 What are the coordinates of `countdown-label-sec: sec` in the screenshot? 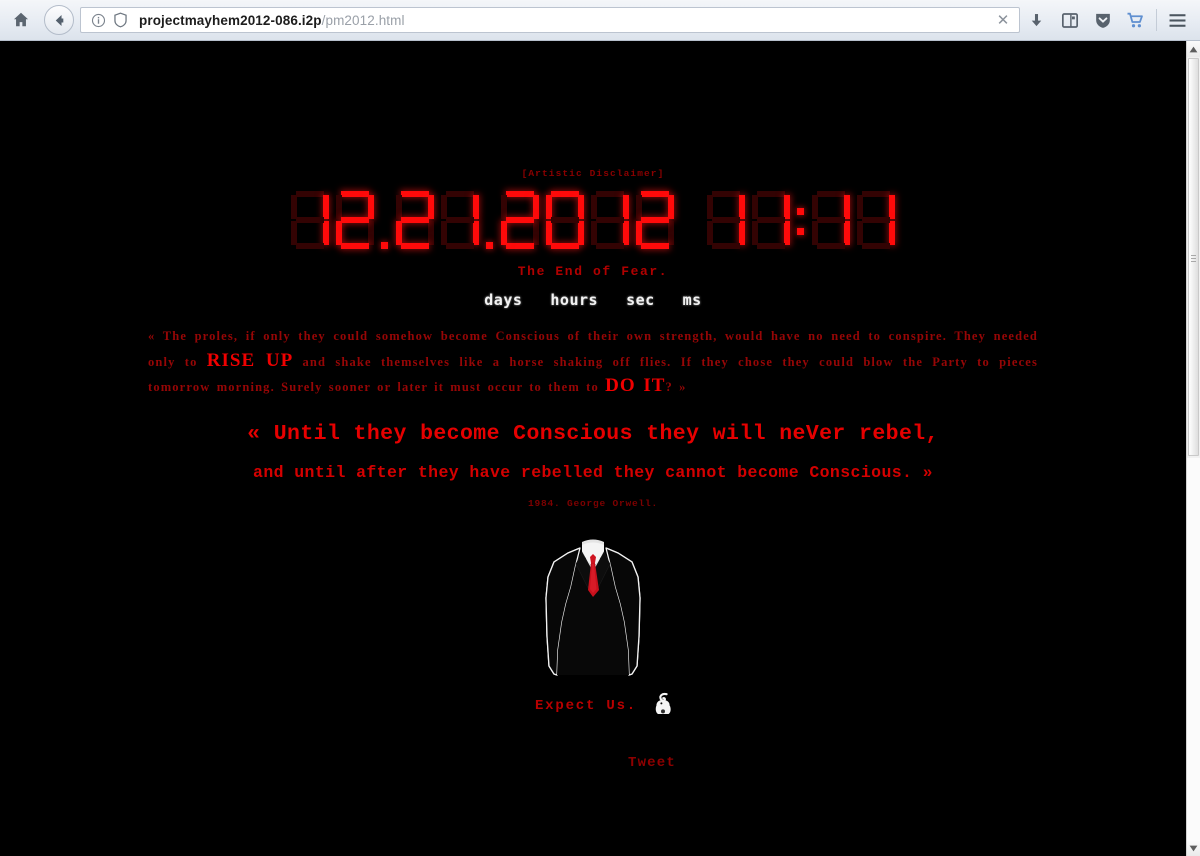 It's located at (640, 300).